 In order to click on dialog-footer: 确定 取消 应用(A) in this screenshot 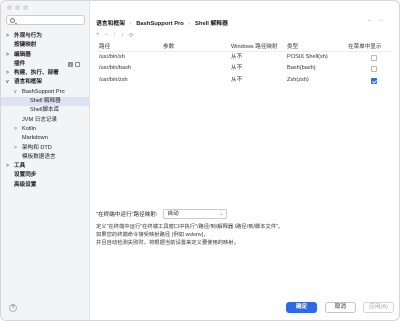, I will do `click(244, 309)`.